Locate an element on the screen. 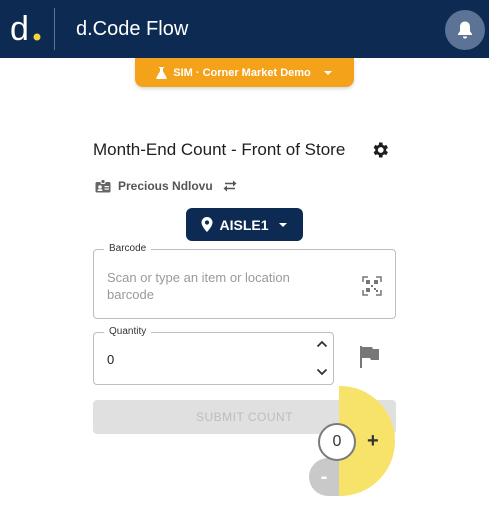  environment-selector: SIM · Corner Market Demo is located at coordinates (244, 72).